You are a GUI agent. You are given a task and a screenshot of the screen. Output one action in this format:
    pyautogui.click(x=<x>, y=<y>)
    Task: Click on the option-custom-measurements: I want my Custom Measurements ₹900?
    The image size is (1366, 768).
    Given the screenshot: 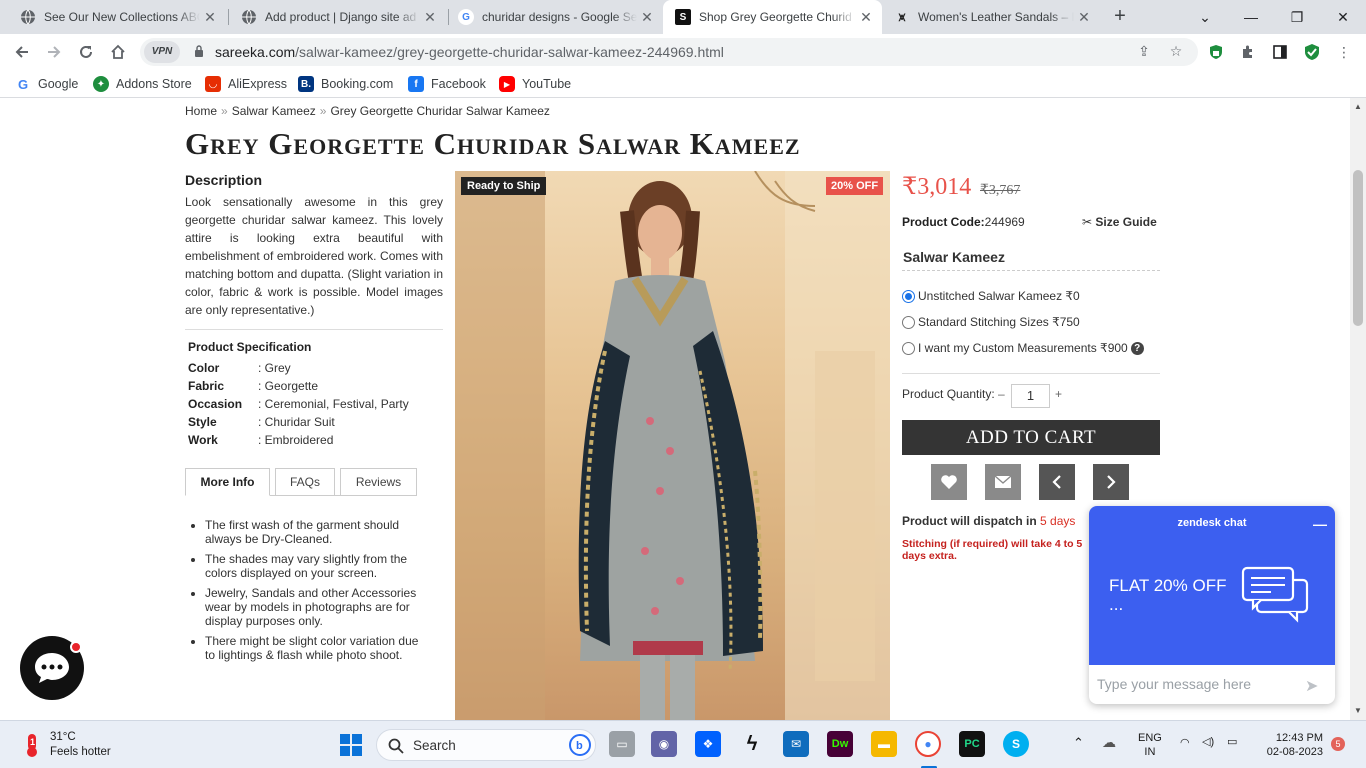 What is the action you would take?
    pyautogui.click(x=1023, y=348)
    